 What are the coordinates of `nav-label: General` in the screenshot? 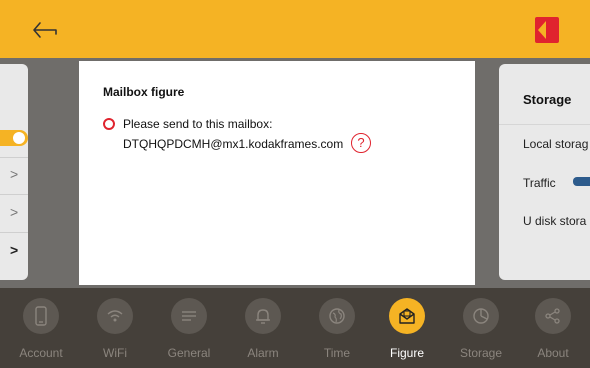 It's located at (189, 353).